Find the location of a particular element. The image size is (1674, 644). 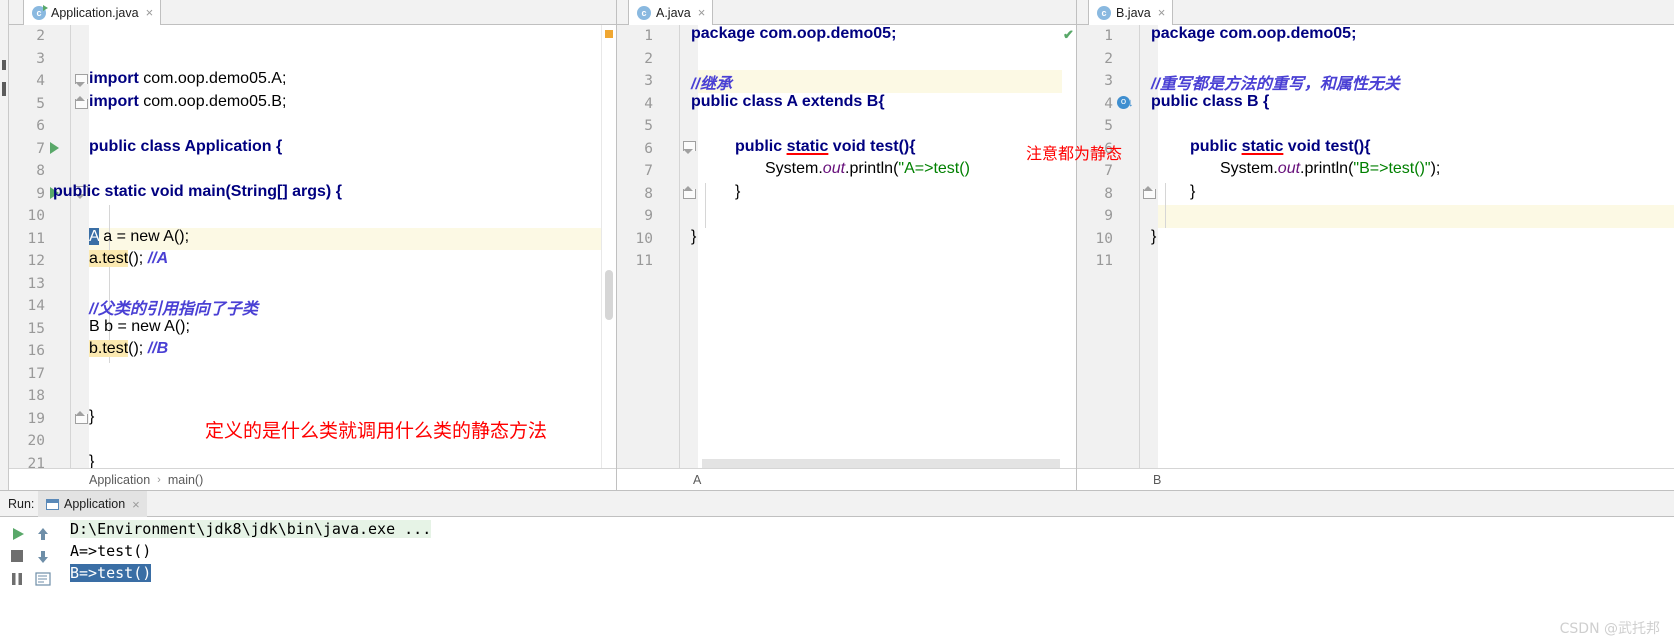

output-text-b-selected: B=>test() is located at coordinates (111, 573).